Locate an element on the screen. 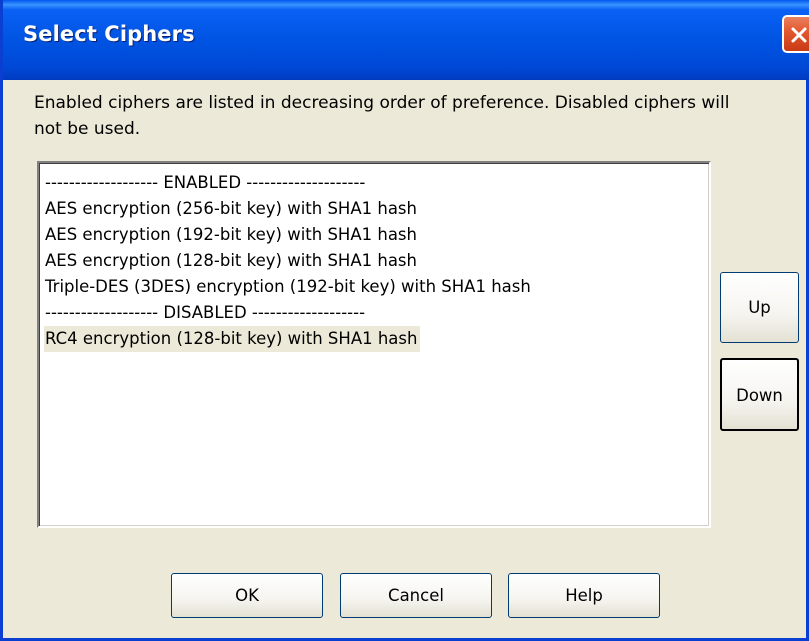  help-button: Help is located at coordinates (584, 595).